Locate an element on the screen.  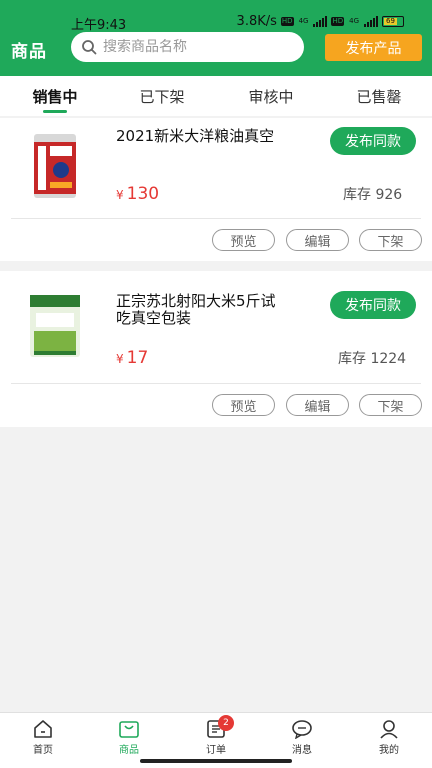
publish-product-button: 发布产品 is located at coordinates (373, 47).